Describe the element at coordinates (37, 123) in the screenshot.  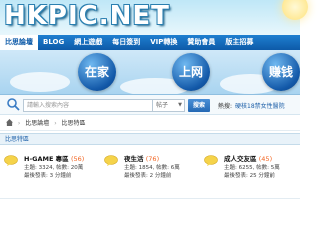
I see `breadcrumb-forum: 比思論壇` at that location.